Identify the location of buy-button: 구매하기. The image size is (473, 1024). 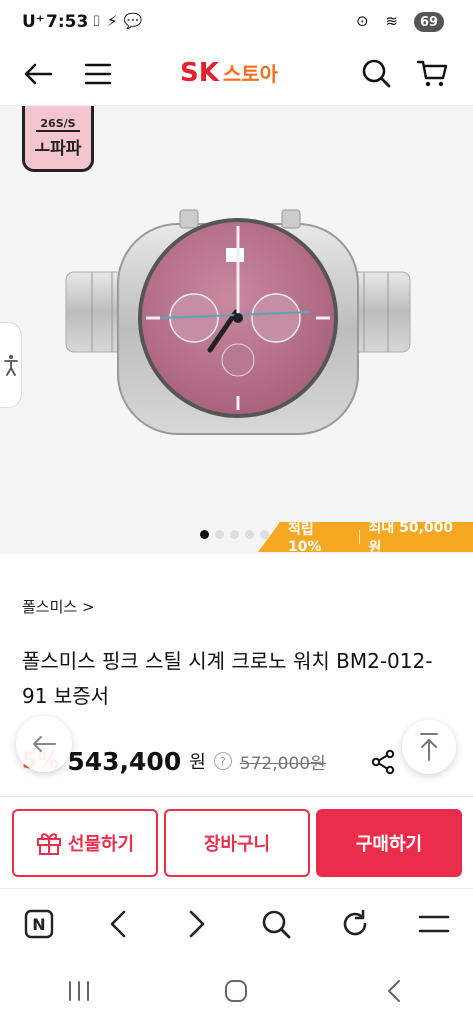
(389, 843).